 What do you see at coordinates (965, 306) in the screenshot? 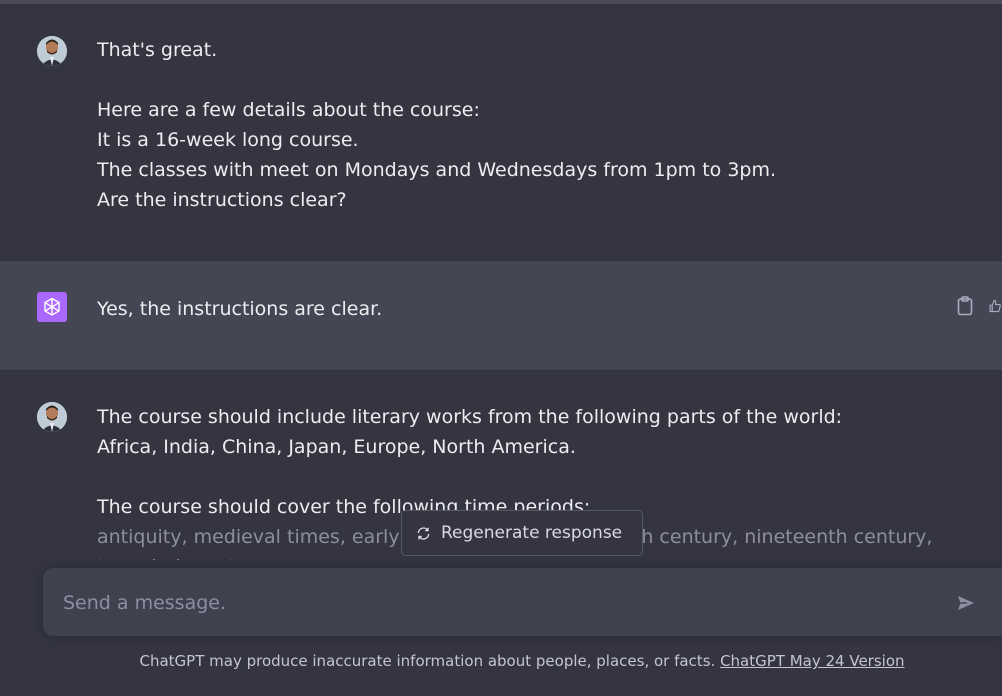
I see `clipboard-icon` at bounding box center [965, 306].